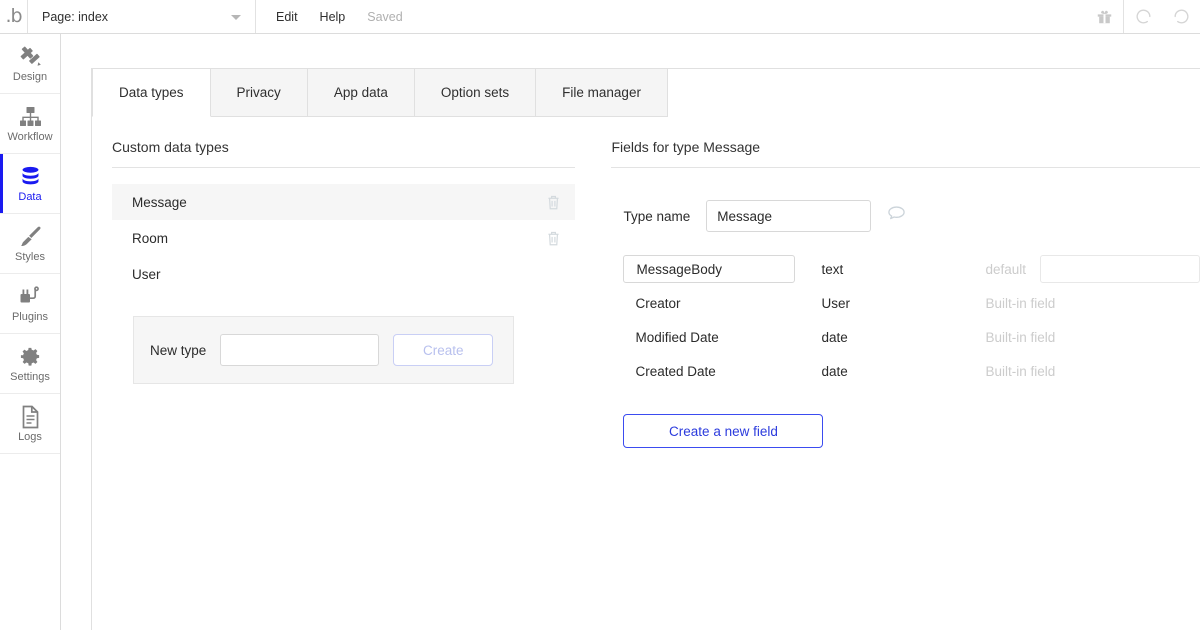  Describe the element at coordinates (30, 117) in the screenshot. I see `workflow-icon` at that location.